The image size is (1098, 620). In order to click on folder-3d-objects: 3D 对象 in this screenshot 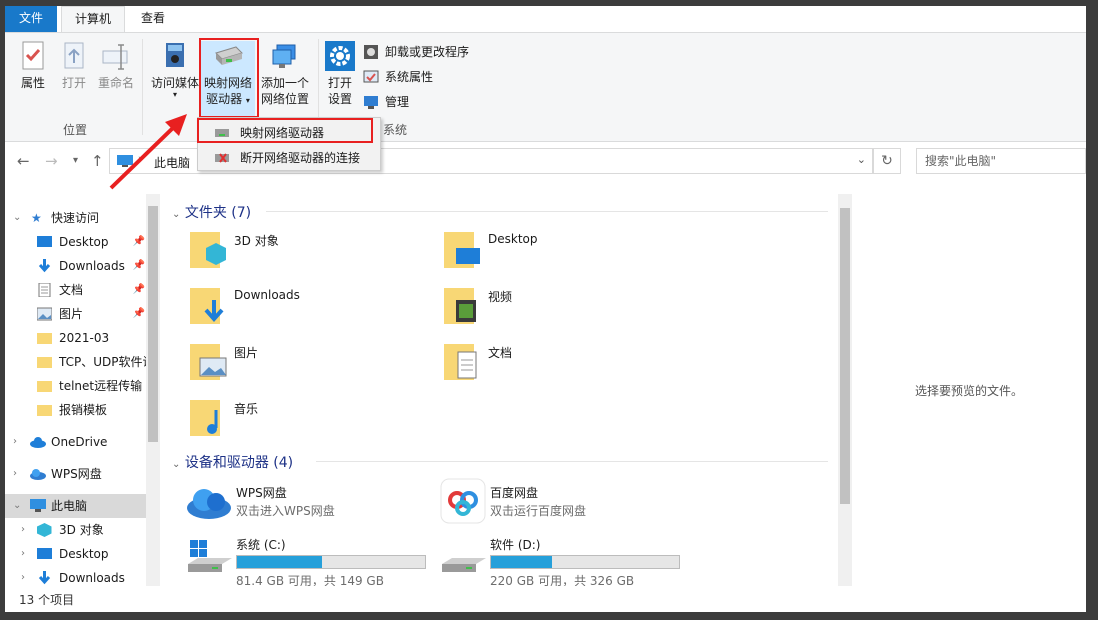, I will do `click(313, 254)`.